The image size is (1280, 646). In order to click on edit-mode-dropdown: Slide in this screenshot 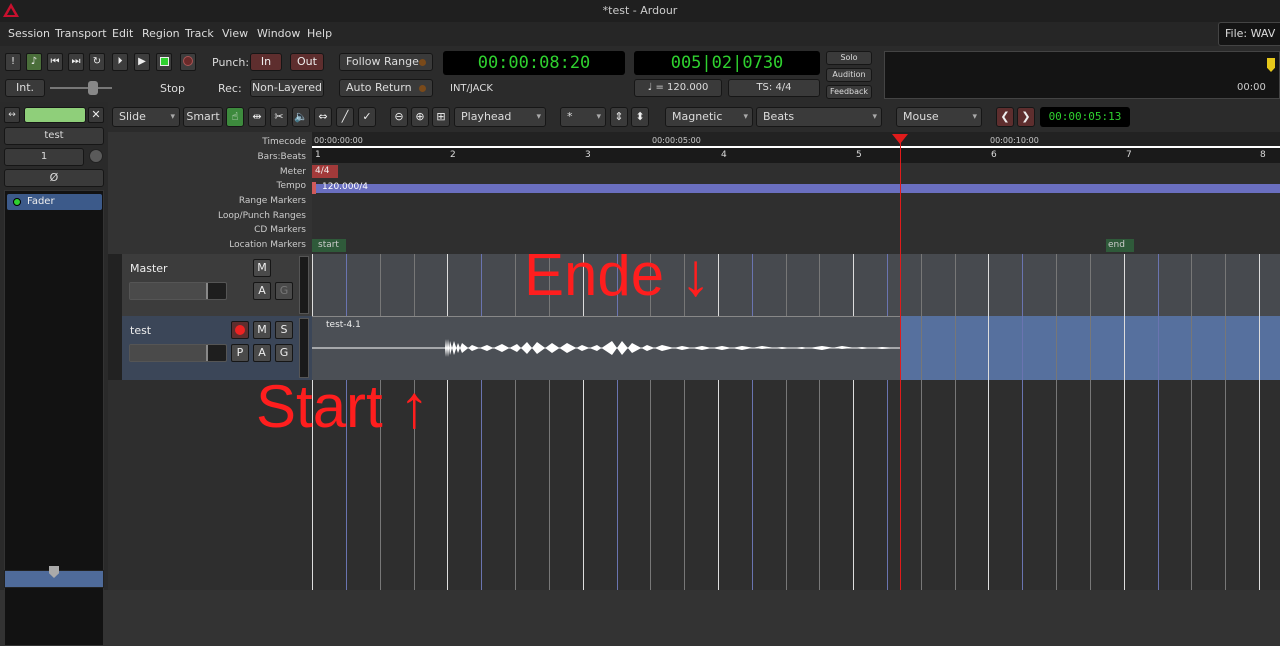, I will do `click(146, 117)`.